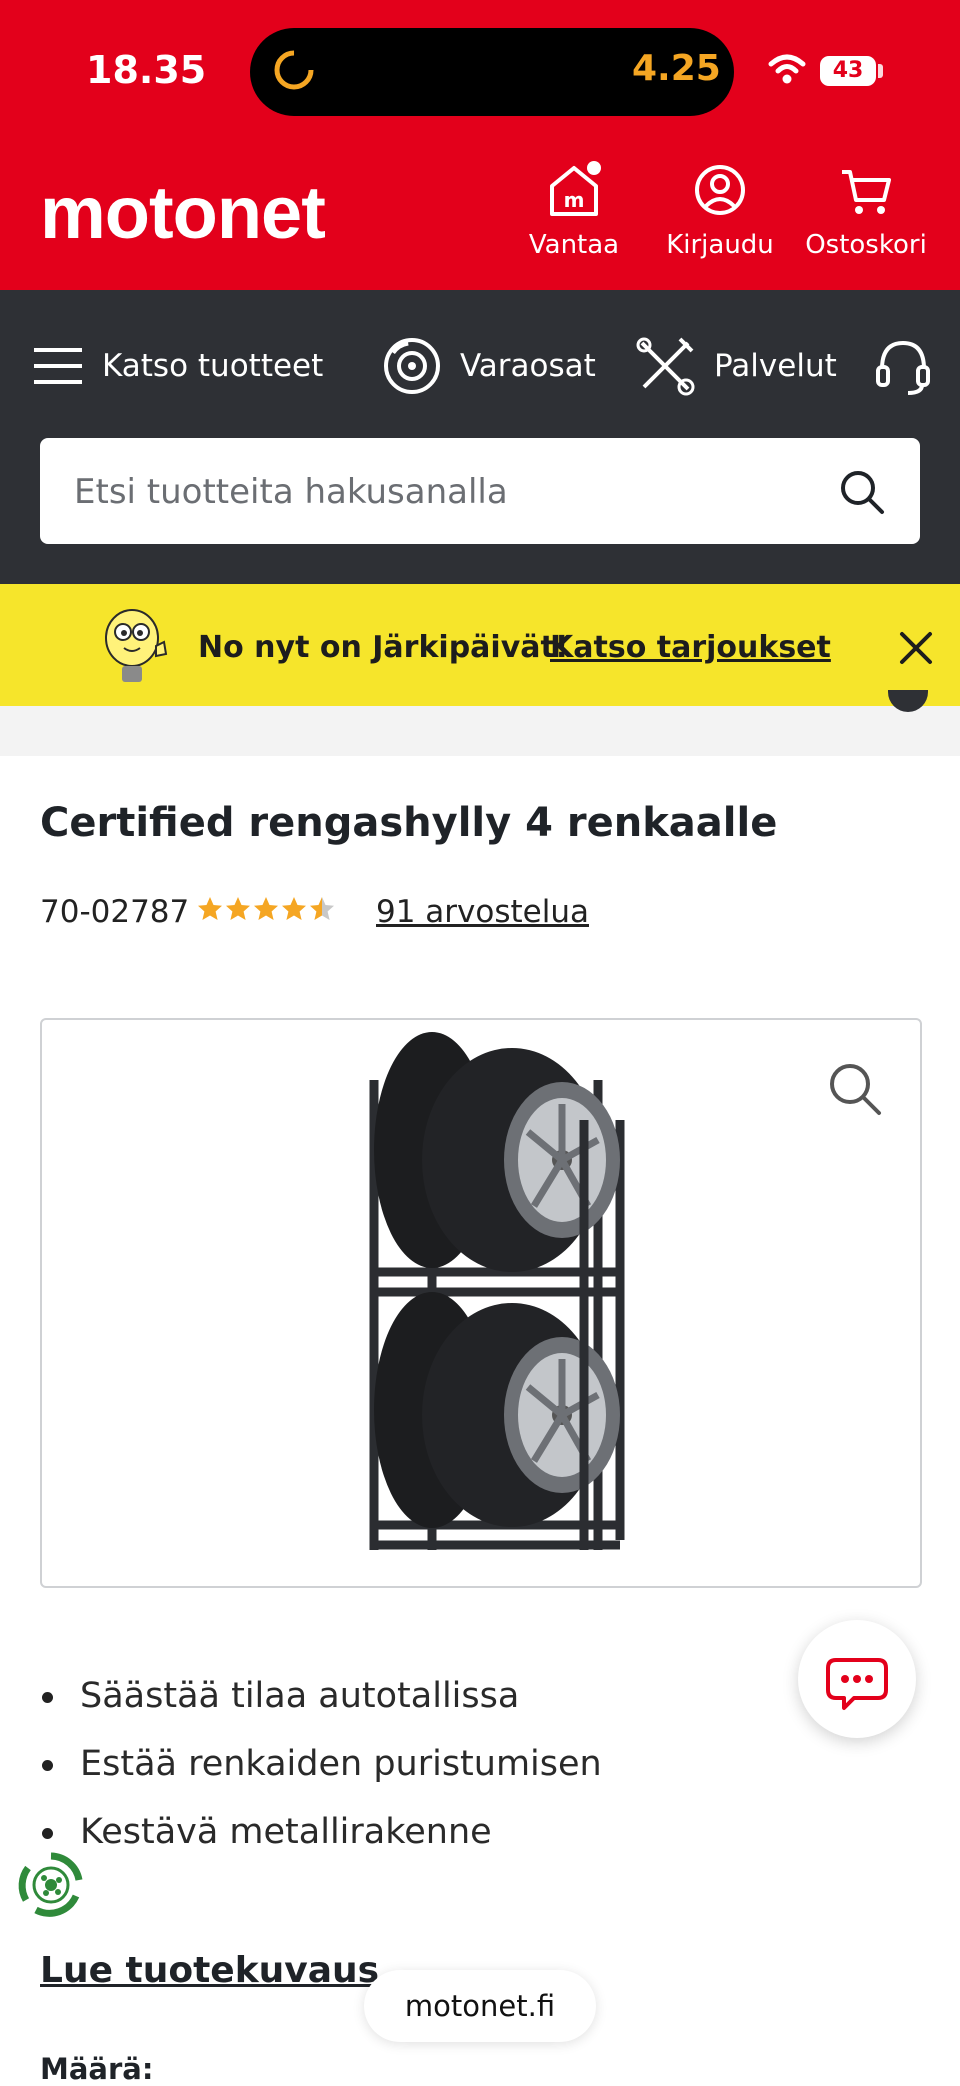  Describe the element at coordinates (855, 1089) in the screenshot. I see `zoom-icon` at that location.